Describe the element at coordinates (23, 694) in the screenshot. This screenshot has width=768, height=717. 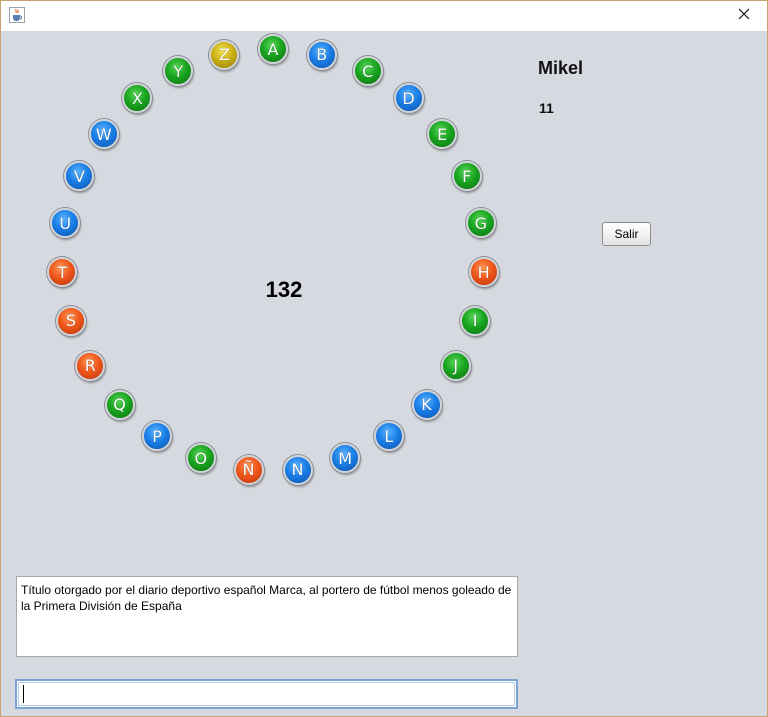
I see `text-caret` at that location.